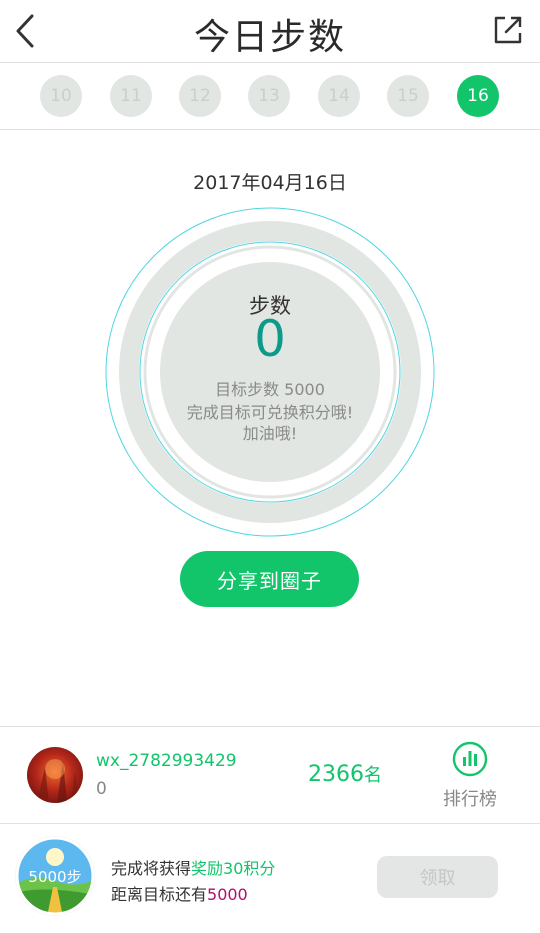  What do you see at coordinates (373, 775) in the screenshot?
I see `rank-unit: 名` at bounding box center [373, 775].